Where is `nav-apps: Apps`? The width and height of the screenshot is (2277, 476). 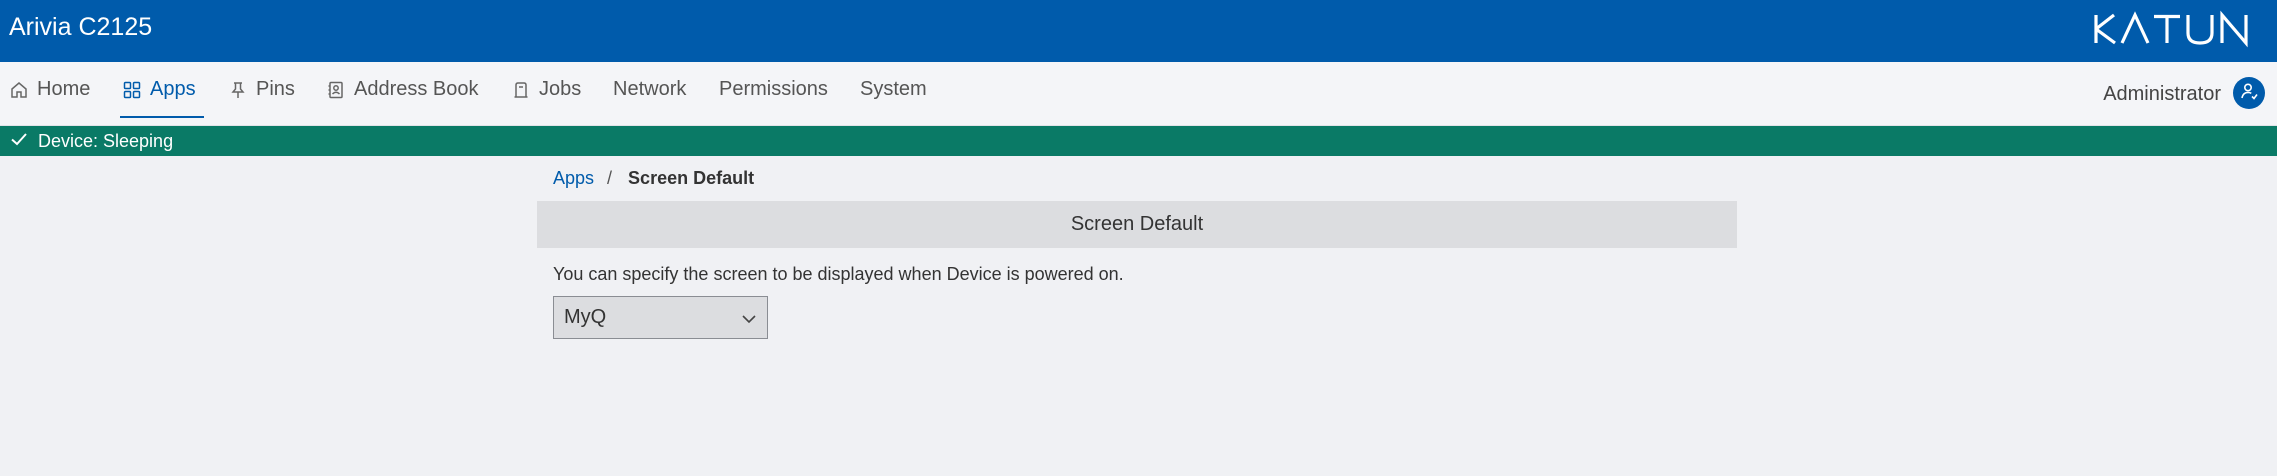 nav-apps: Apps is located at coordinates (162, 90).